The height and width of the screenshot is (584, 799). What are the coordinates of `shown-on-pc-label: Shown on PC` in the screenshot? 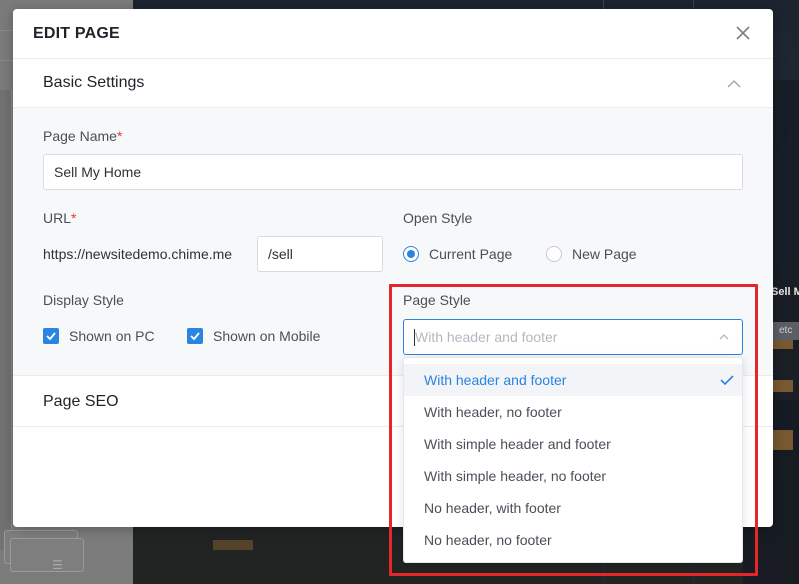 It's located at (112, 336).